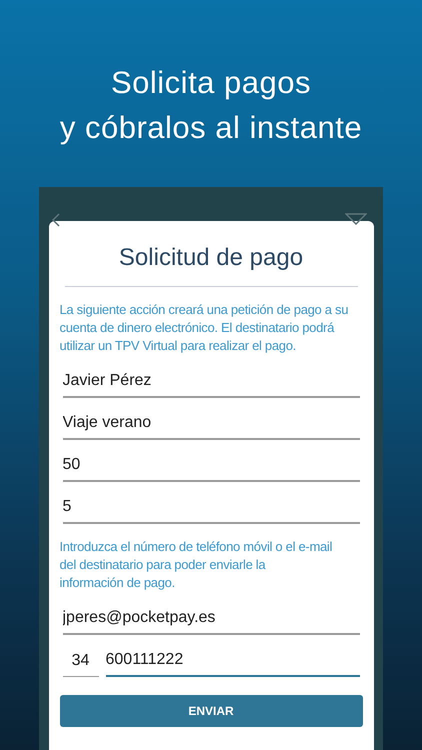 Image resolution: width=422 pixels, height=750 pixels. Describe the element at coordinates (197, 565) in the screenshot. I see `contact-hint: Introduzca el número de teléfono móvil o el e-mail del destinatario para poder enviarle la información de pago.` at that location.